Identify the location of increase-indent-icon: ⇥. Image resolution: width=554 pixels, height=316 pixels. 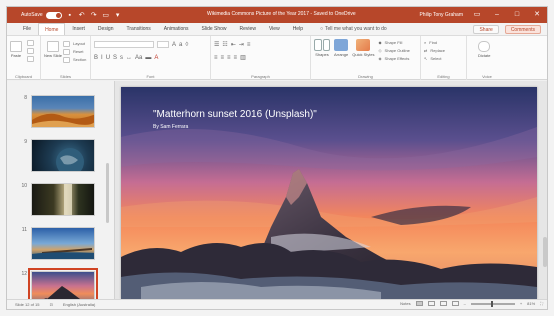
(241, 44).